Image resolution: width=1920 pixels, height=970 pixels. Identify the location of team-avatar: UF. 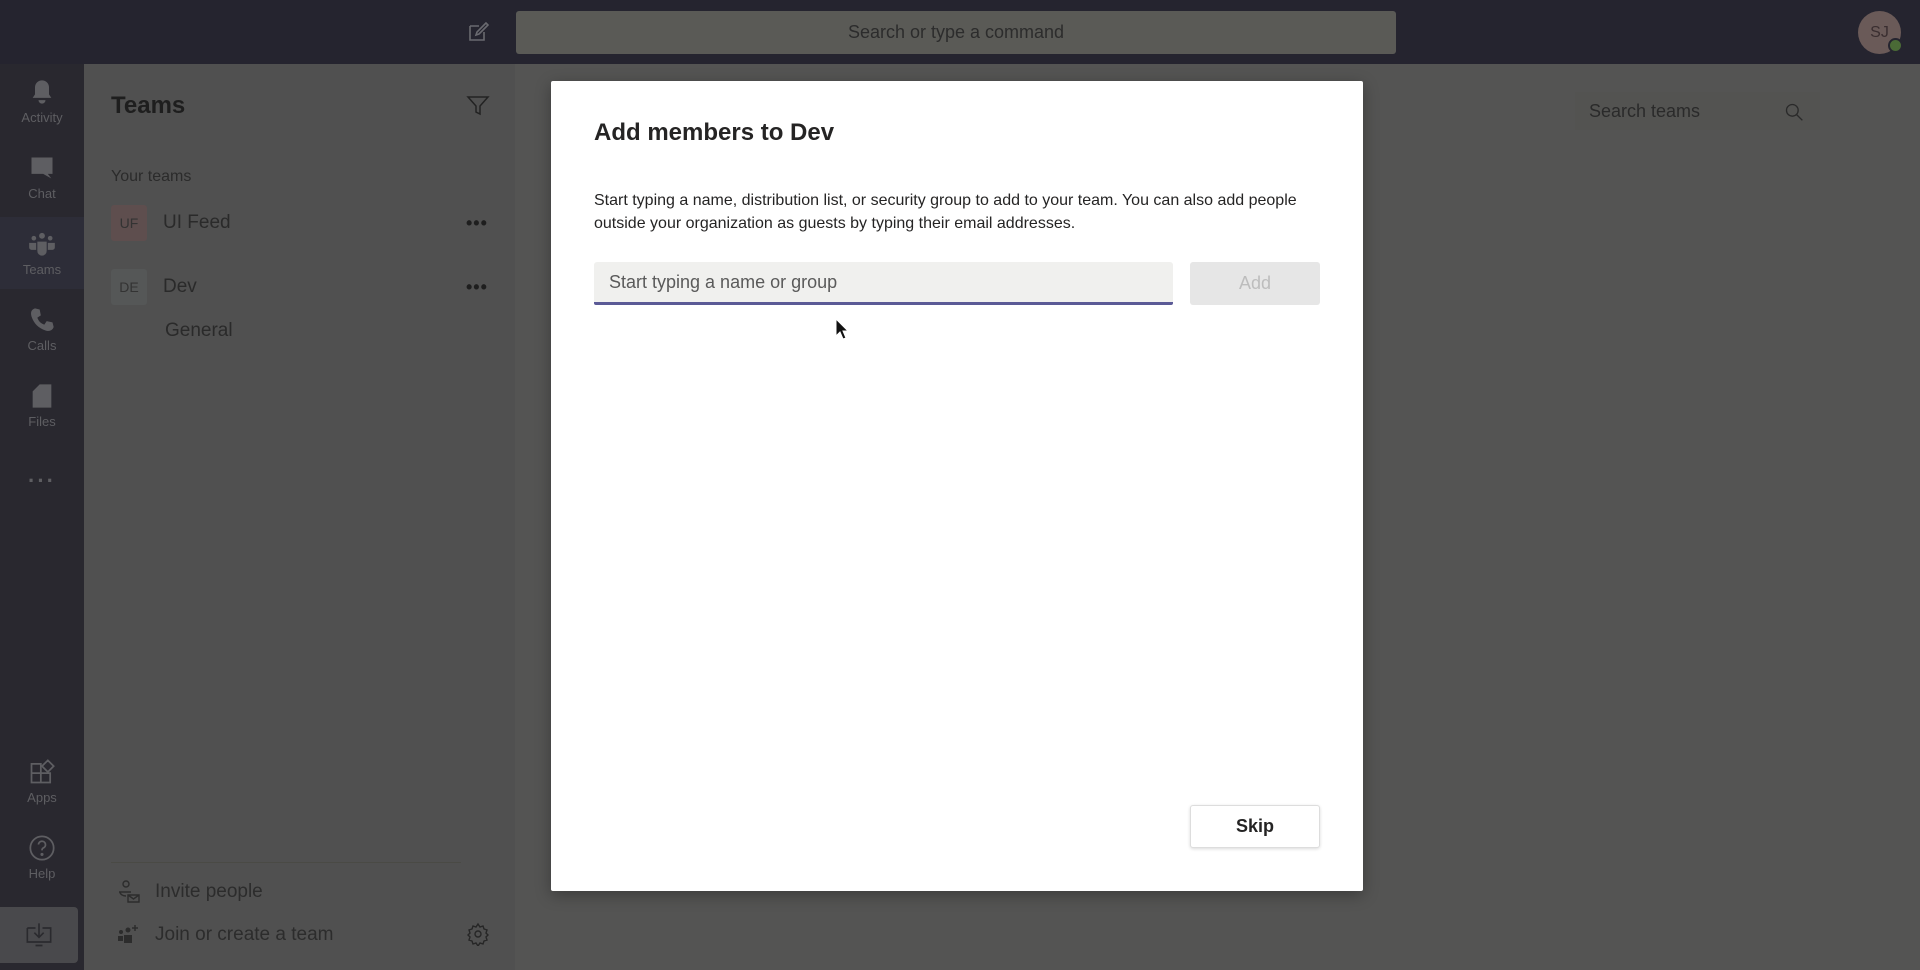
(129, 223).